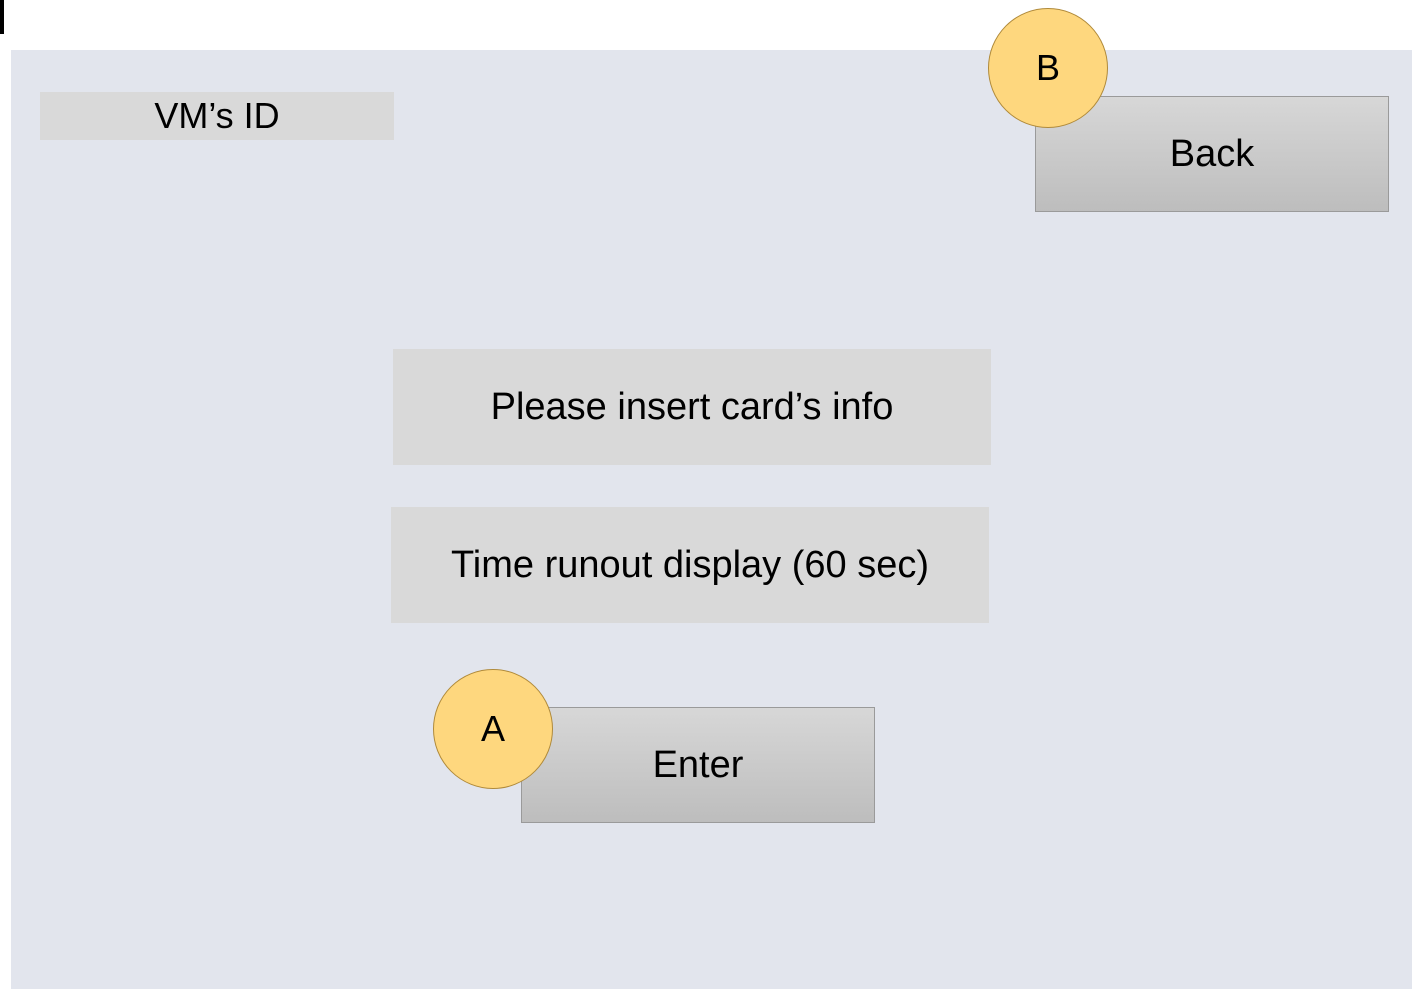 Image resolution: width=1412 pixels, height=989 pixels. What do you see at coordinates (2, 17) in the screenshot?
I see `edge-mark` at bounding box center [2, 17].